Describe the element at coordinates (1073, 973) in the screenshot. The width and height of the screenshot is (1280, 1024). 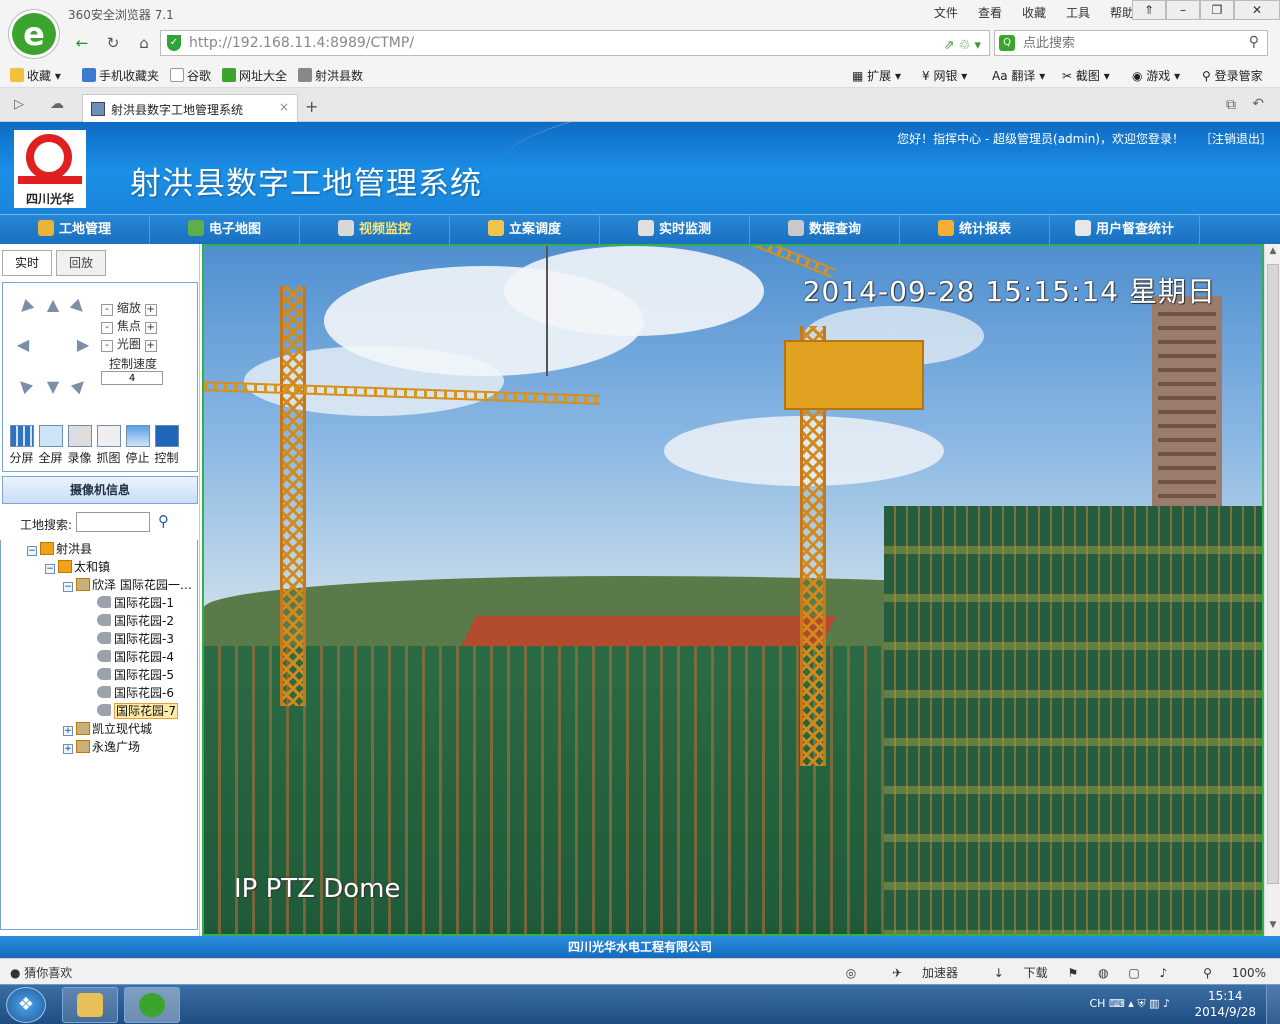
I see `flag-icon: ⚑` at that location.